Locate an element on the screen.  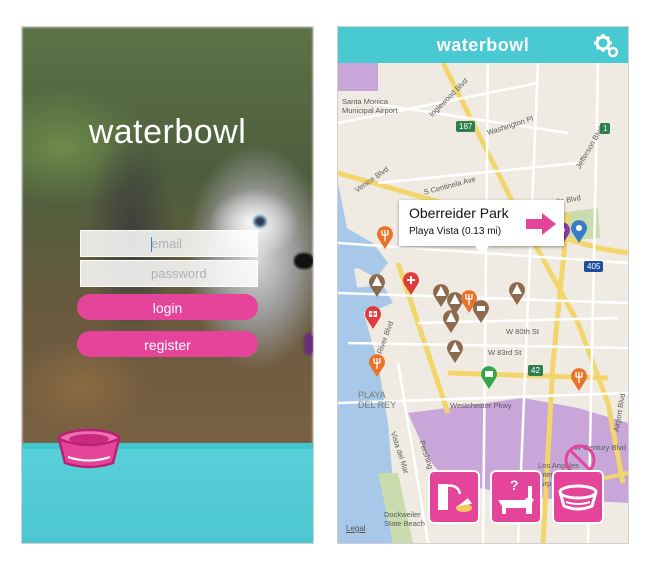
register-button: register is located at coordinates (167, 344).